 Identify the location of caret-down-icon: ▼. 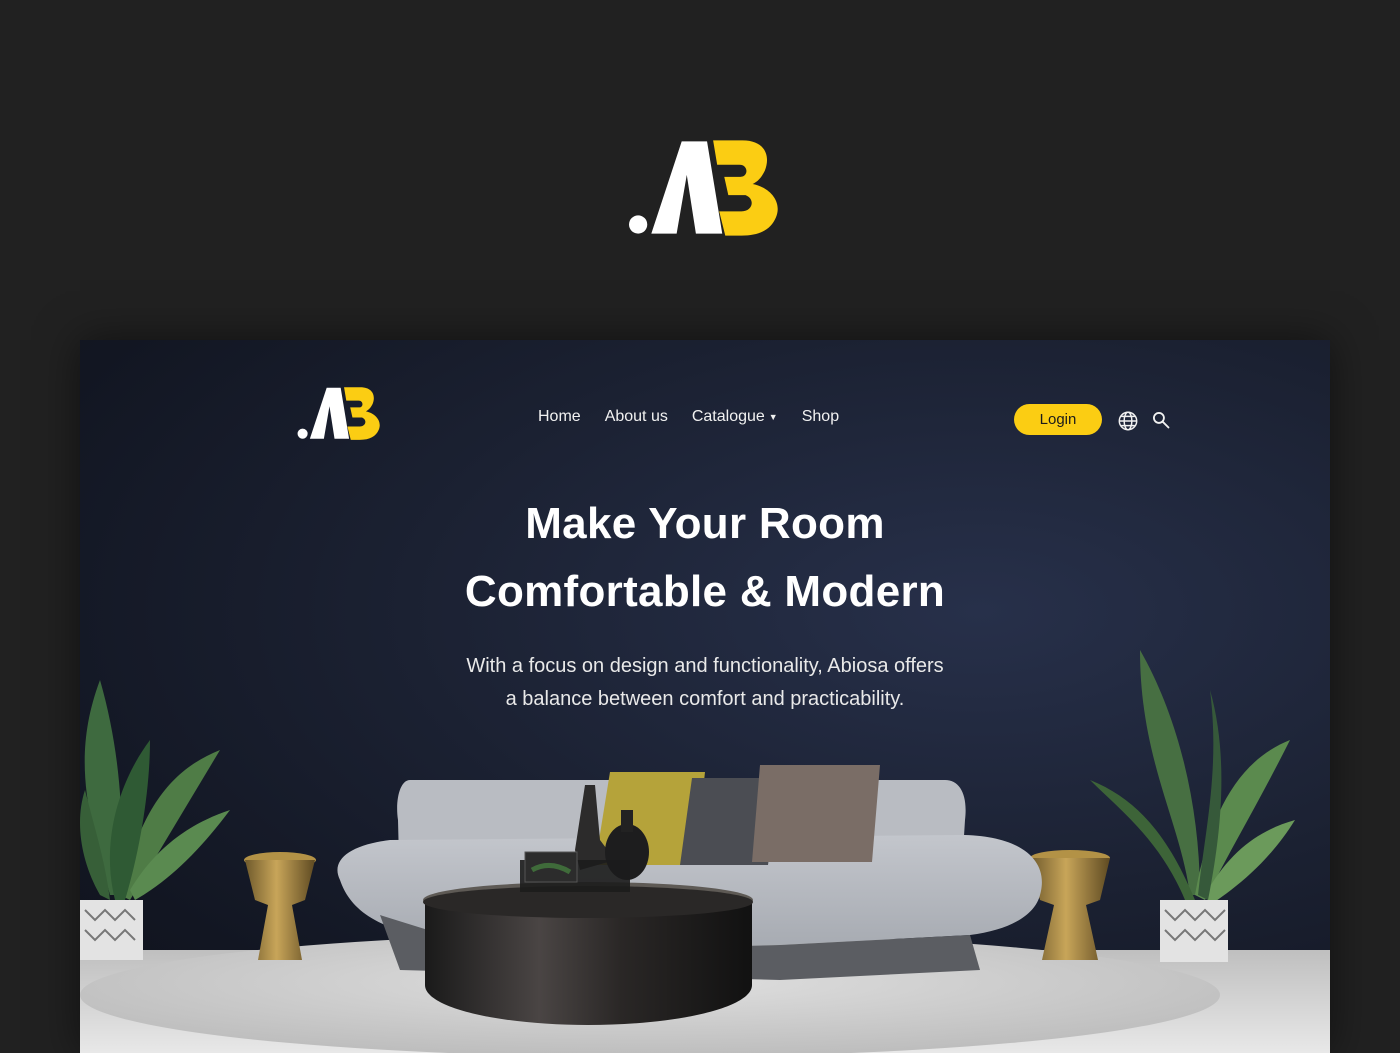
(773, 417).